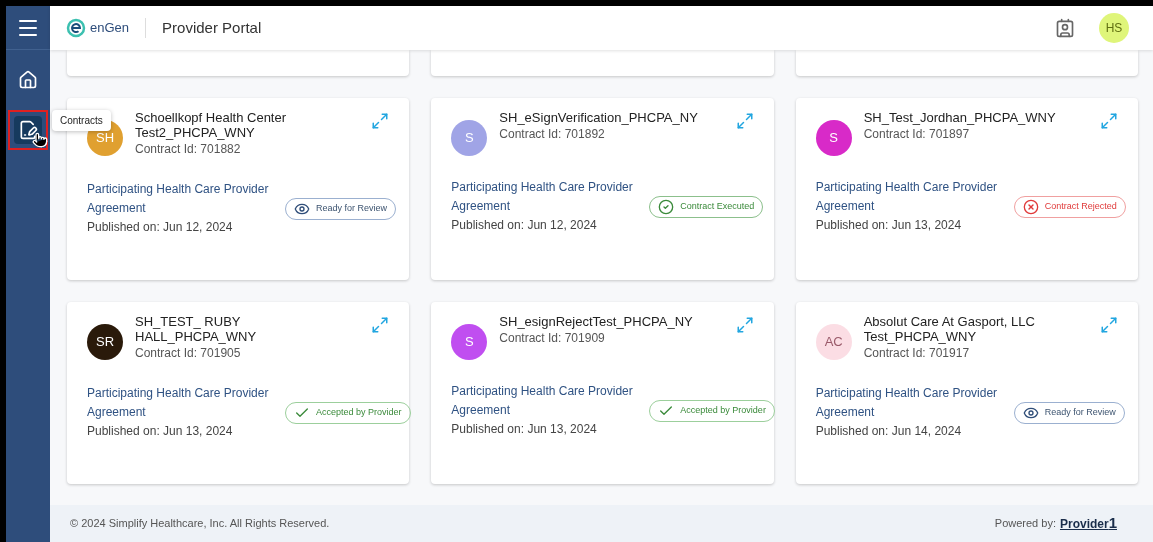 The height and width of the screenshot is (542, 1153). Describe the element at coordinates (1088, 523) in the screenshot. I see `brand-logo: Provider1` at that location.